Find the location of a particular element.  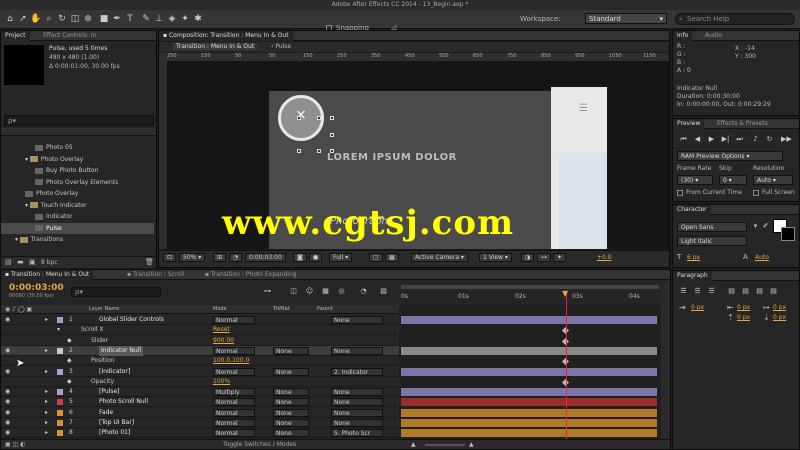

hand-tool-icon: ✋ is located at coordinates (36, 19).